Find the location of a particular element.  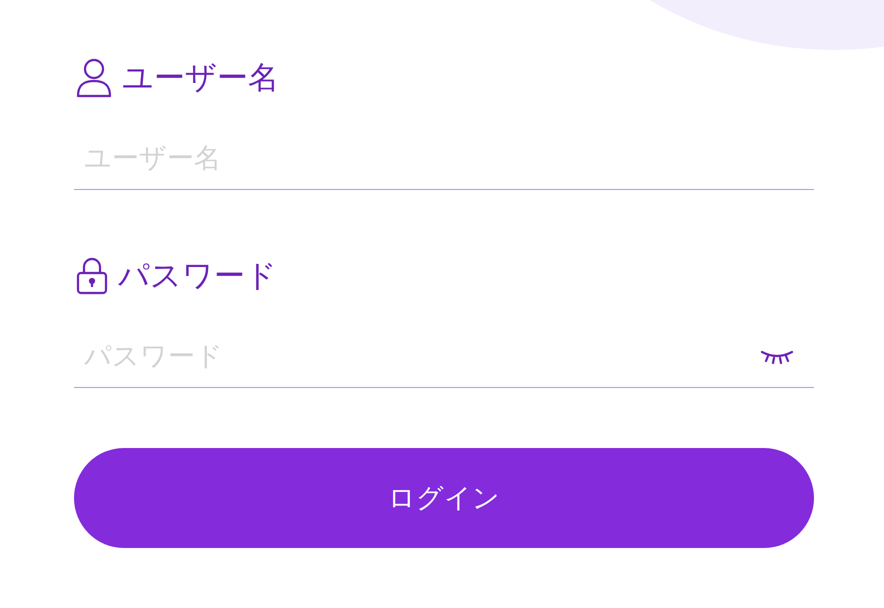

field-label: パスワード is located at coordinates (197, 276).